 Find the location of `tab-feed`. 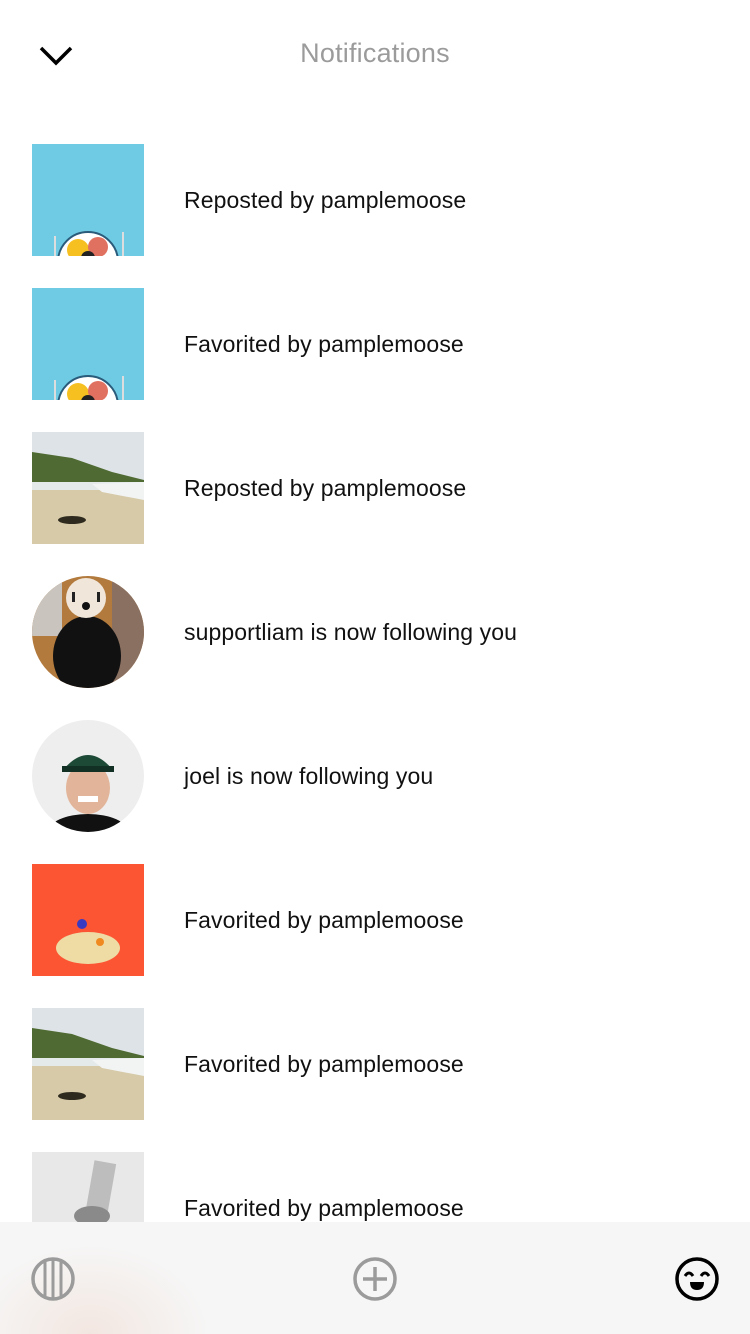

tab-feed is located at coordinates (53, 1279).